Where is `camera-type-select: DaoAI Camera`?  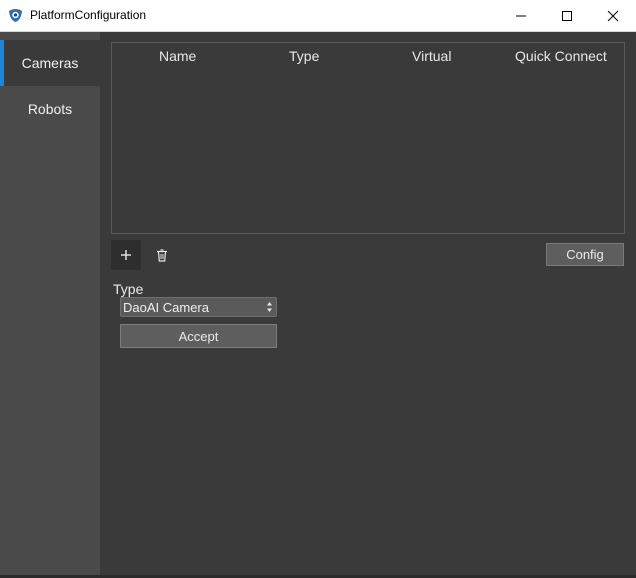
camera-type-select: DaoAI Camera is located at coordinates (198, 307).